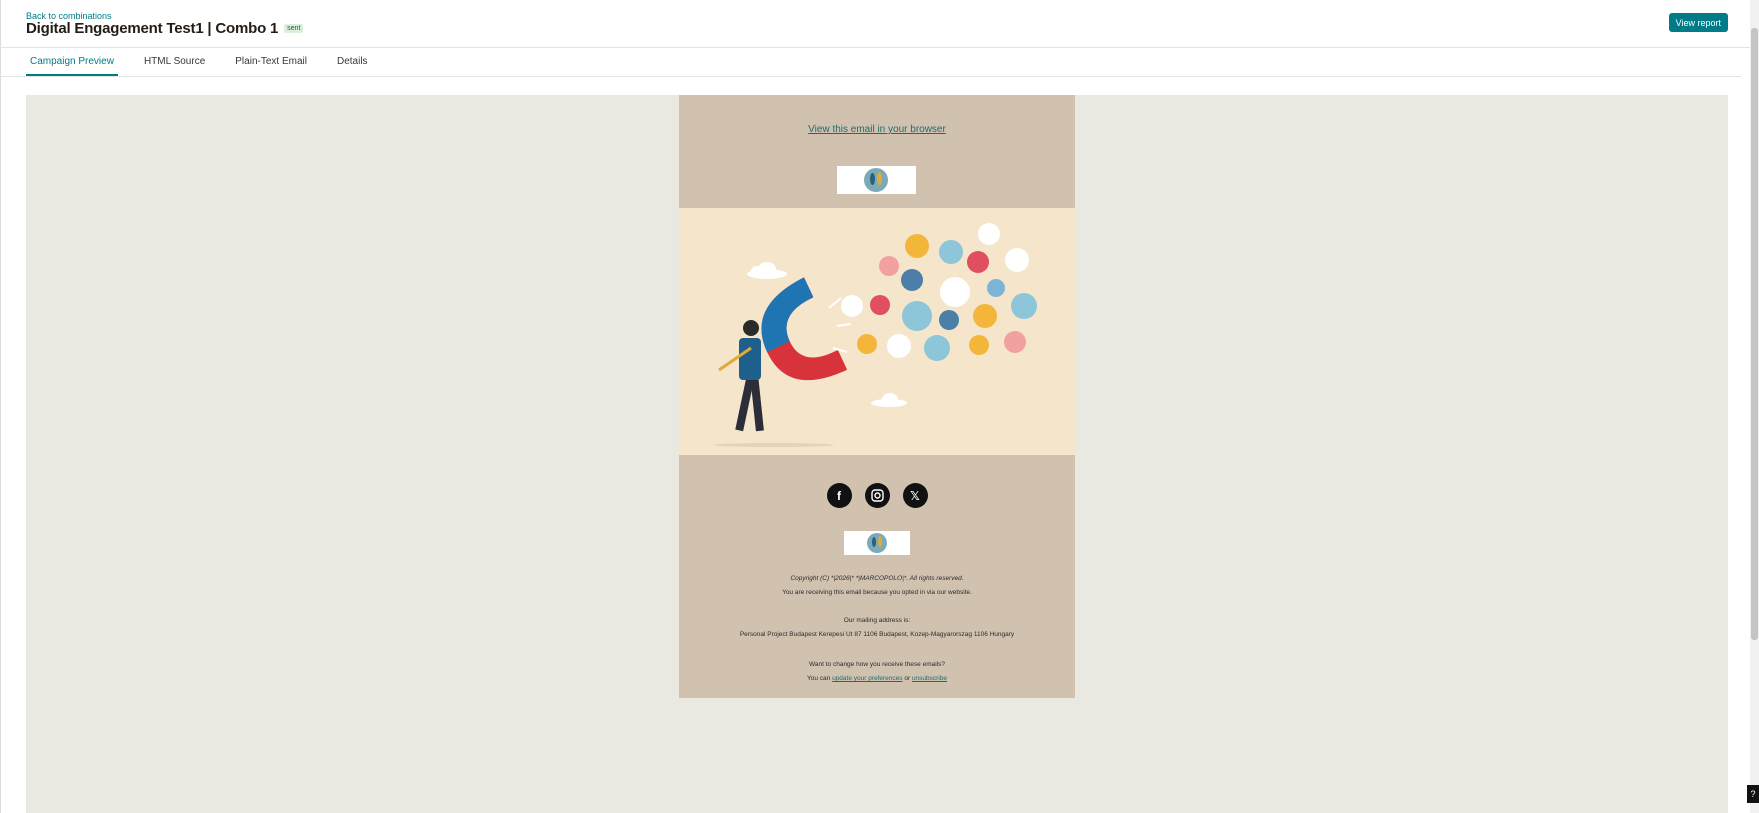 This screenshot has width=1759, height=813. What do you see at coordinates (839, 495) in the screenshot?
I see `facebook-icon: f` at bounding box center [839, 495].